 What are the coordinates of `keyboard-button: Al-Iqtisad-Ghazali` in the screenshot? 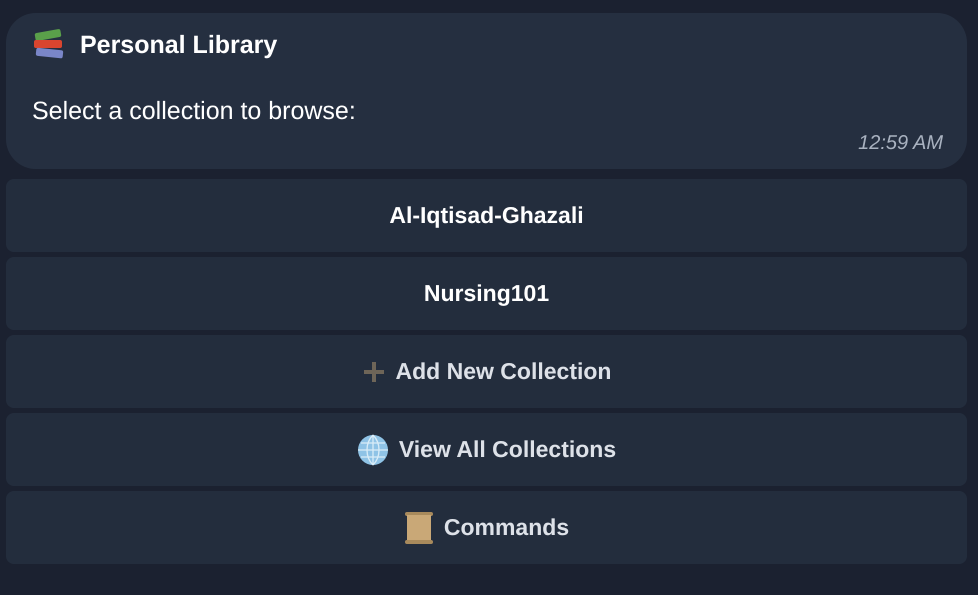 It's located at (486, 215).